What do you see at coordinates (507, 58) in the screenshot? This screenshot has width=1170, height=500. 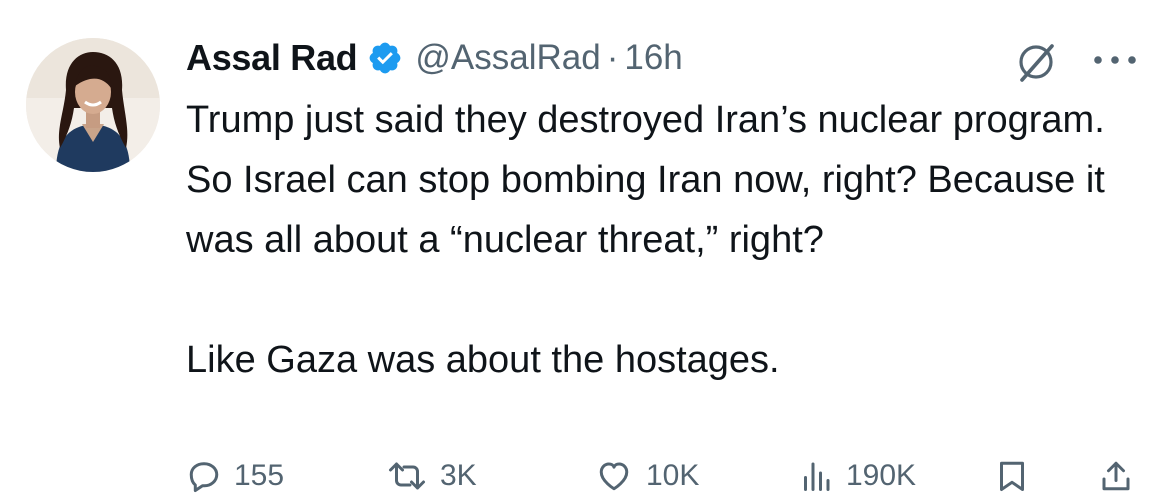 I see `handle: @AssalRad` at bounding box center [507, 58].